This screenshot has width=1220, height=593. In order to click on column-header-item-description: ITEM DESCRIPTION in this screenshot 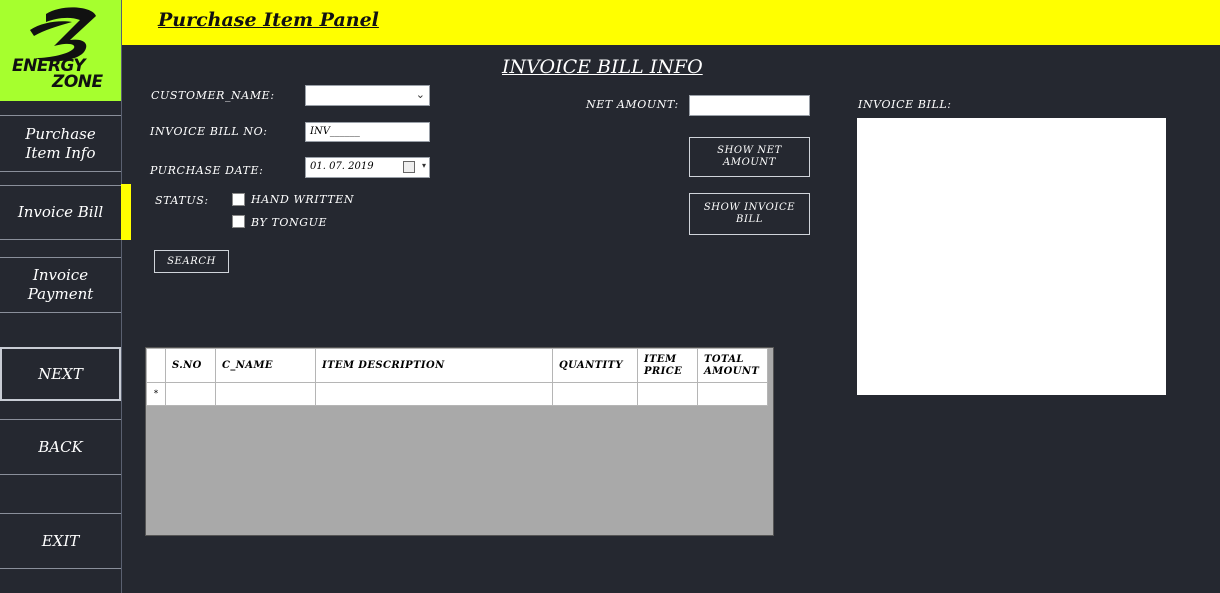, I will do `click(434, 365)`.